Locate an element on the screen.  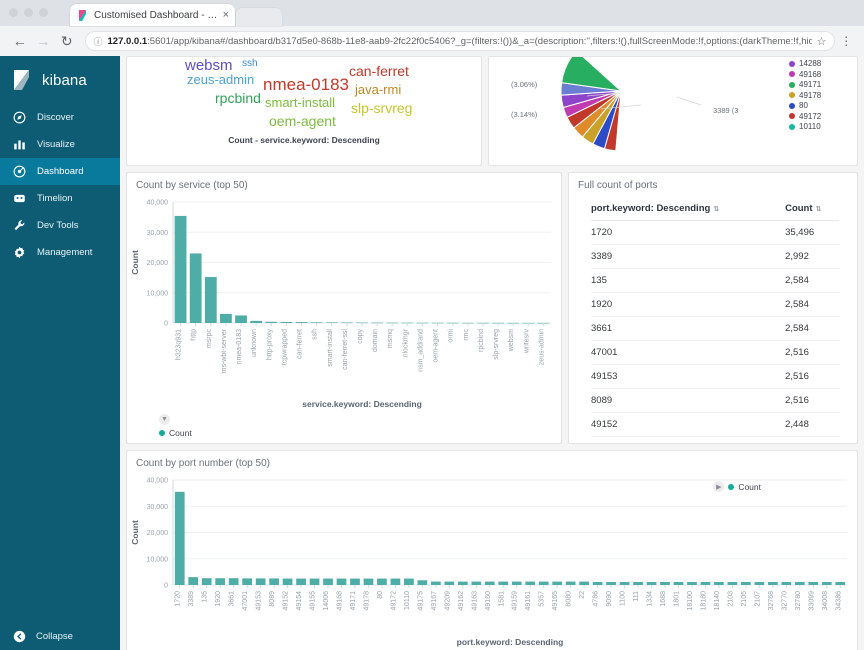
legend-item: 49171 is located at coordinates (823, 84).